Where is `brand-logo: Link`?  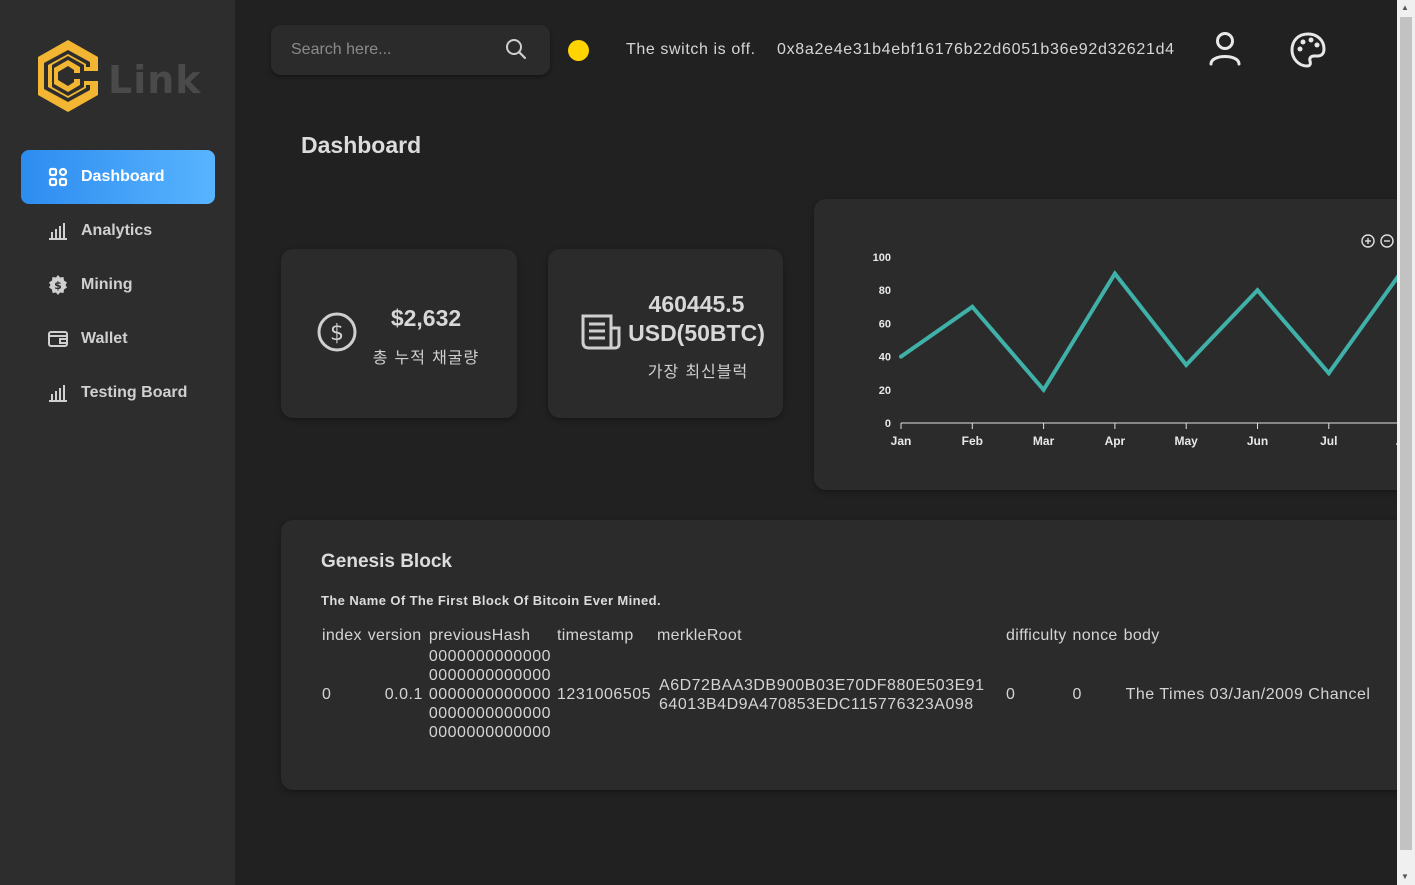 brand-logo: Link is located at coordinates (119, 76).